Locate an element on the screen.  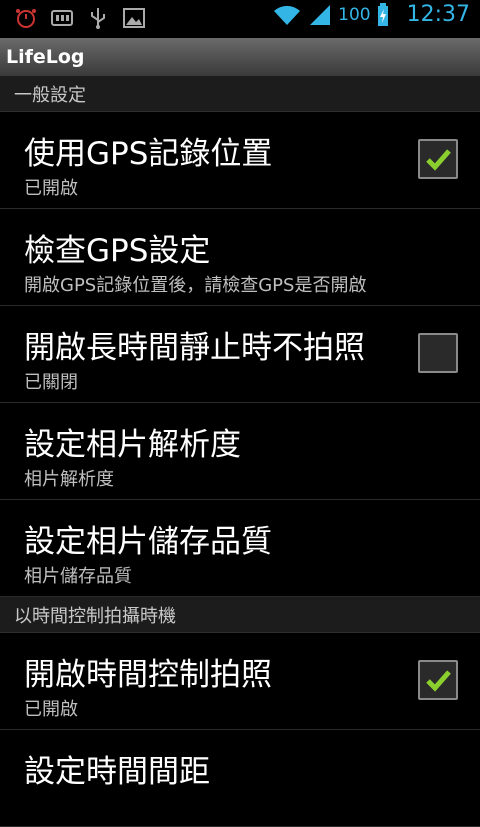
alarm-icon is located at coordinates (26, 18).